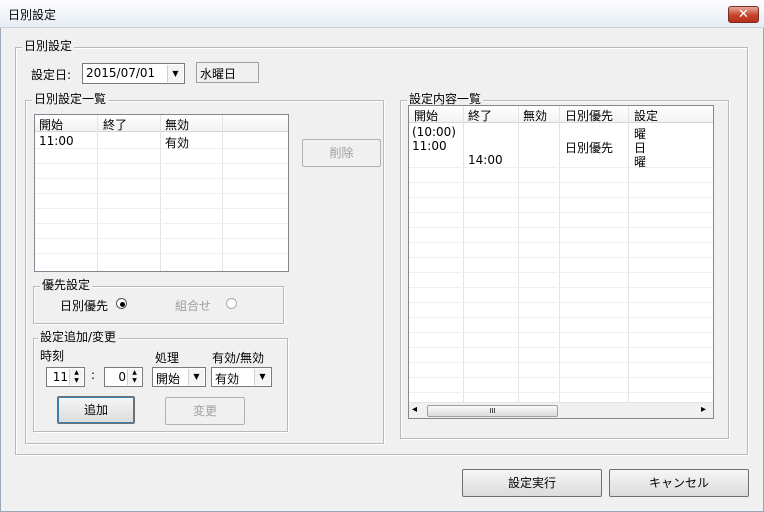 This screenshot has width=764, height=512. Describe the element at coordinates (121, 73) in the screenshot. I see `date-value: 2015/07/01` at that location.